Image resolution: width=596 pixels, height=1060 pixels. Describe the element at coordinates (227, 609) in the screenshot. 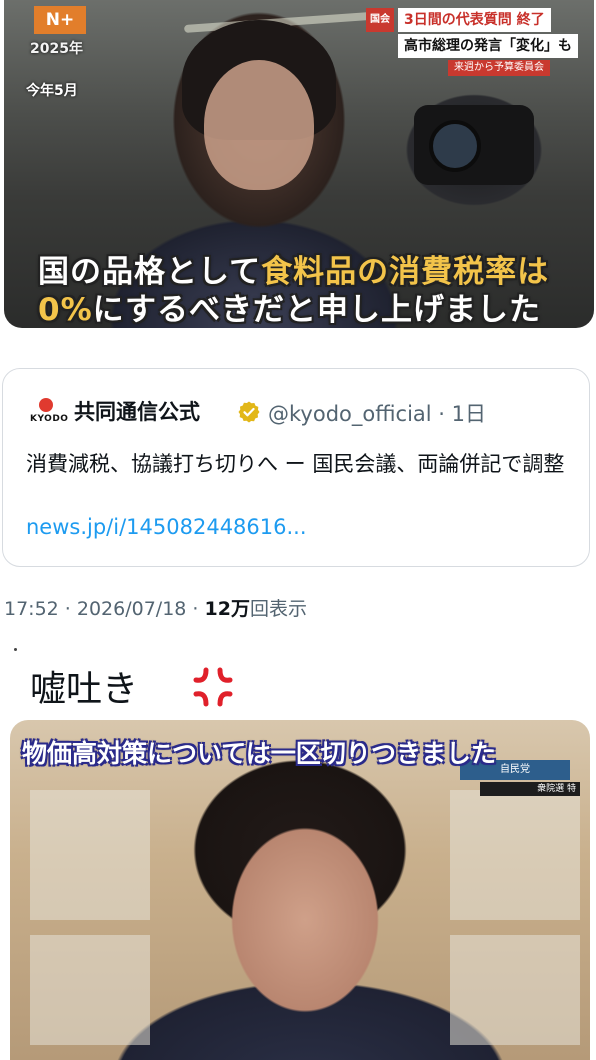

I see `view-count: 12万` at that location.